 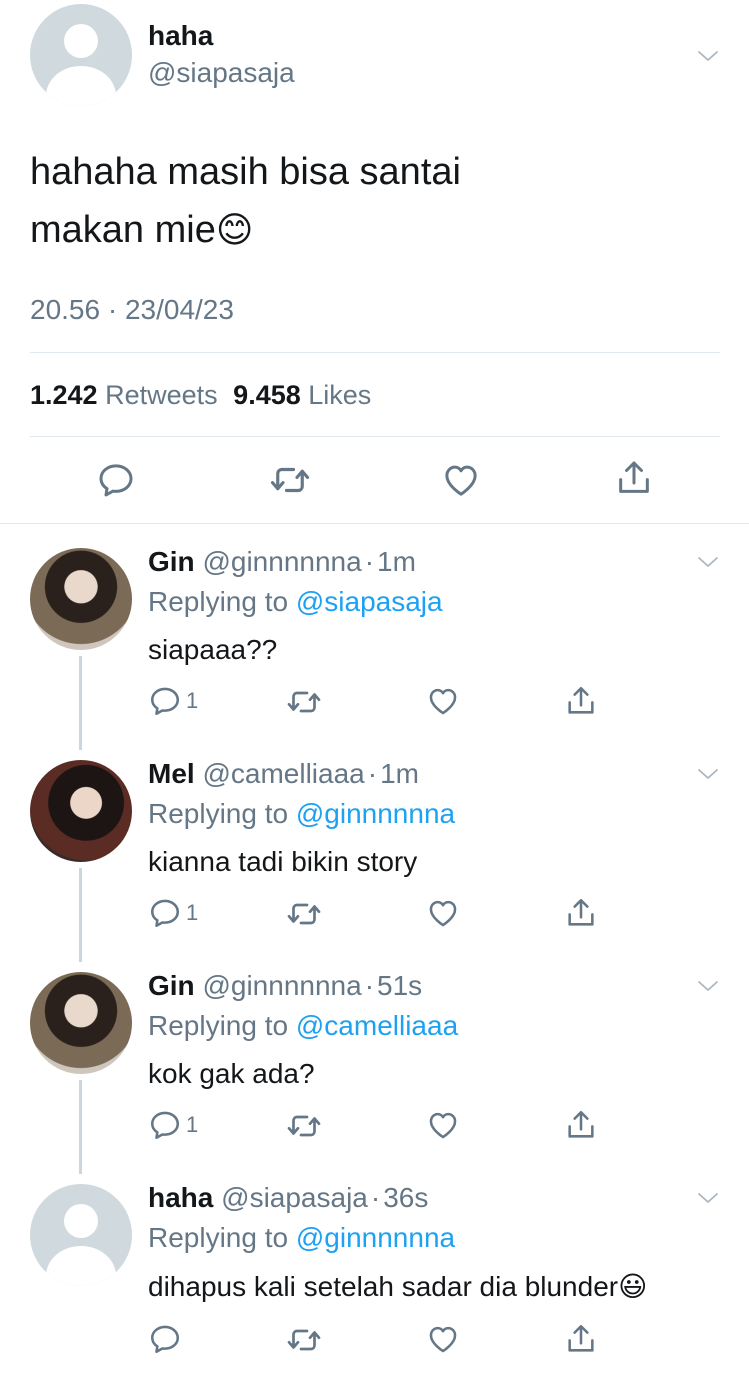 I want to click on retweets-label: Retweets, so click(x=161, y=395).